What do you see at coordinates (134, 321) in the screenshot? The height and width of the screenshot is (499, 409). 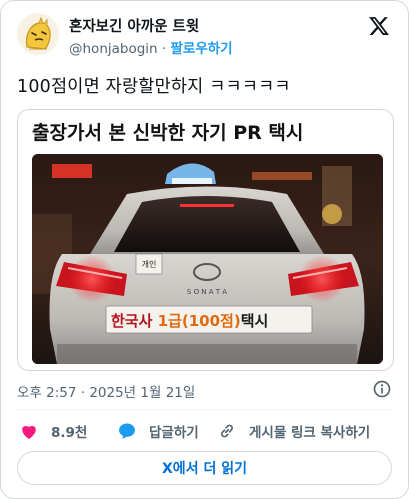 I see `sign-prefix-text: 한국사` at bounding box center [134, 321].